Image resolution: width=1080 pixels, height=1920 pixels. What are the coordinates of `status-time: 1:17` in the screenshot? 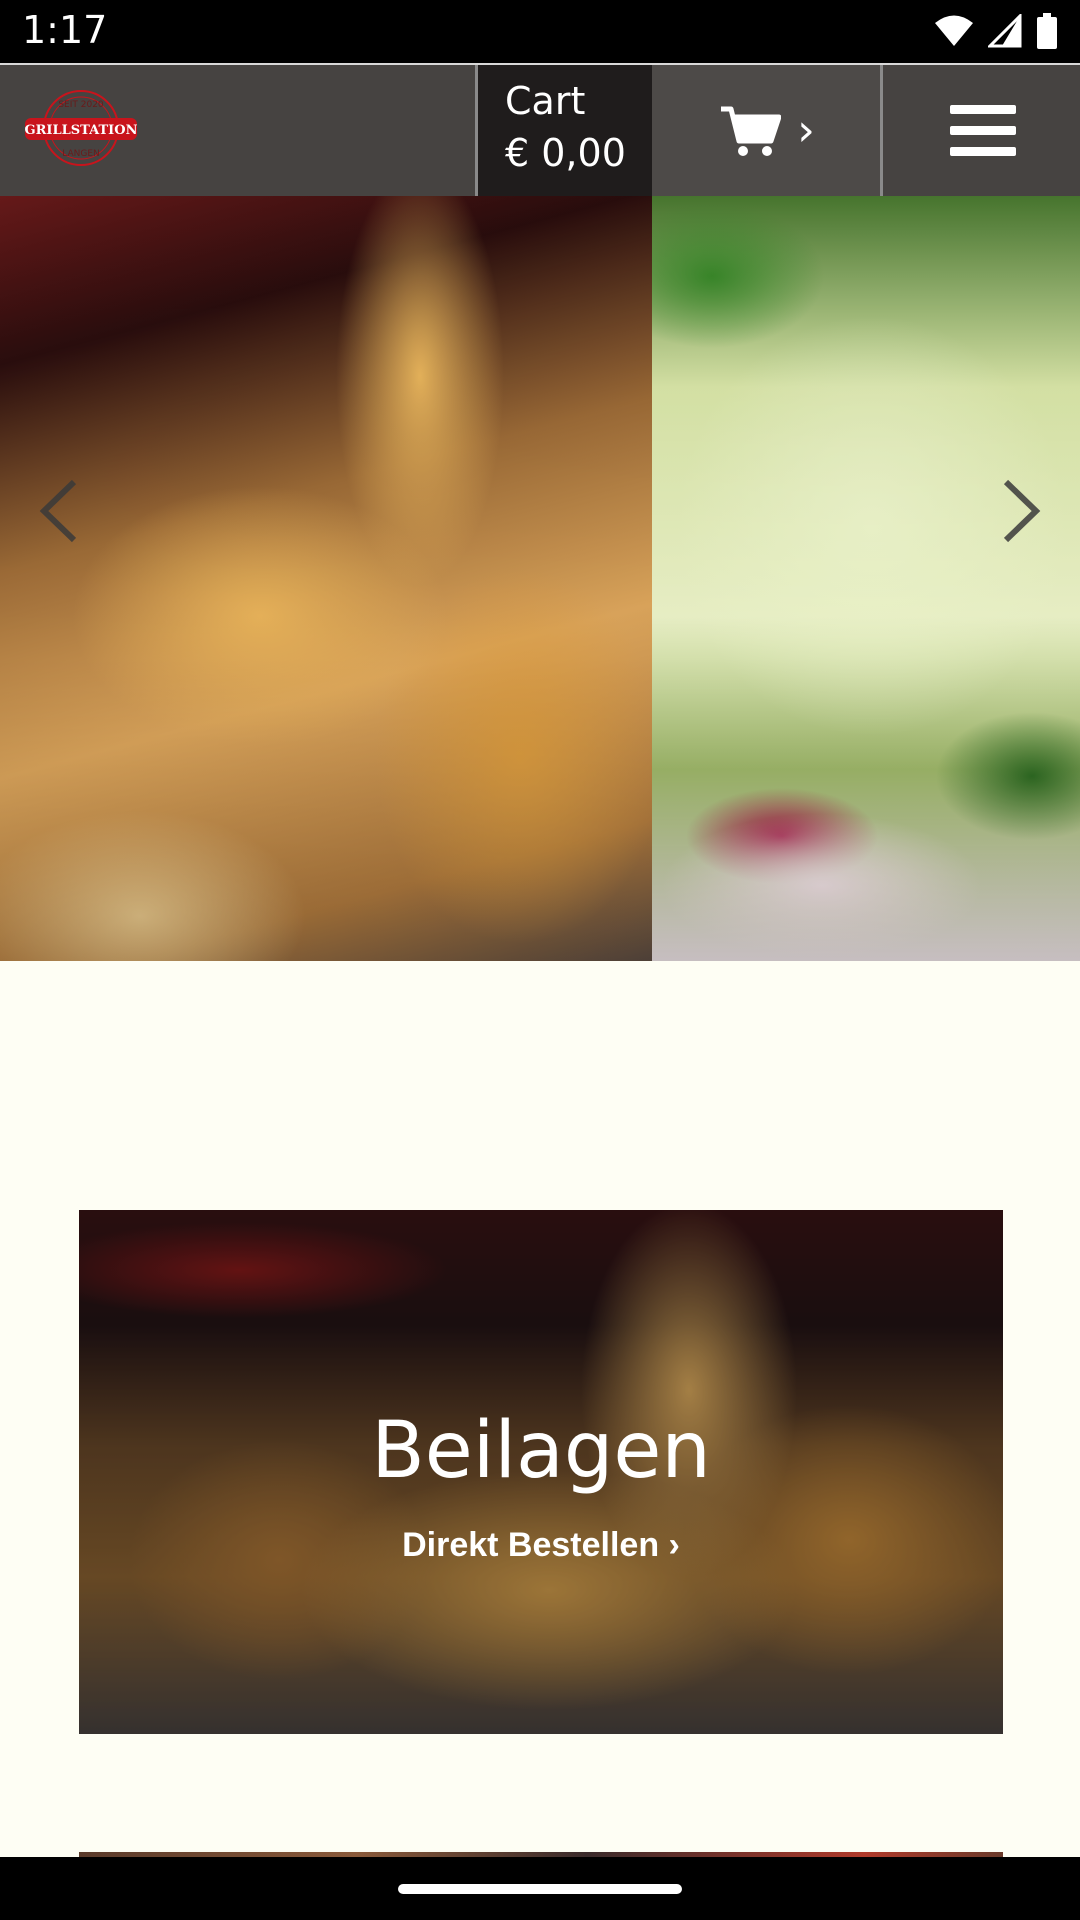 It's located at (65, 30).